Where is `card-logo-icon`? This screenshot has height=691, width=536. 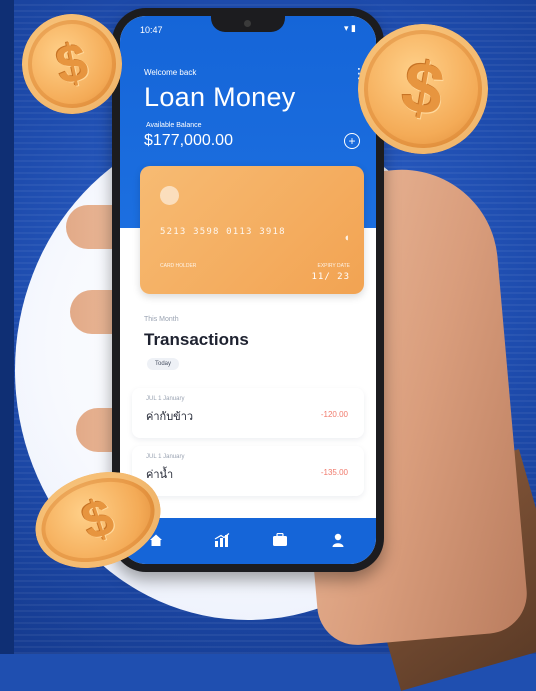
card-logo-icon is located at coordinates (169, 195).